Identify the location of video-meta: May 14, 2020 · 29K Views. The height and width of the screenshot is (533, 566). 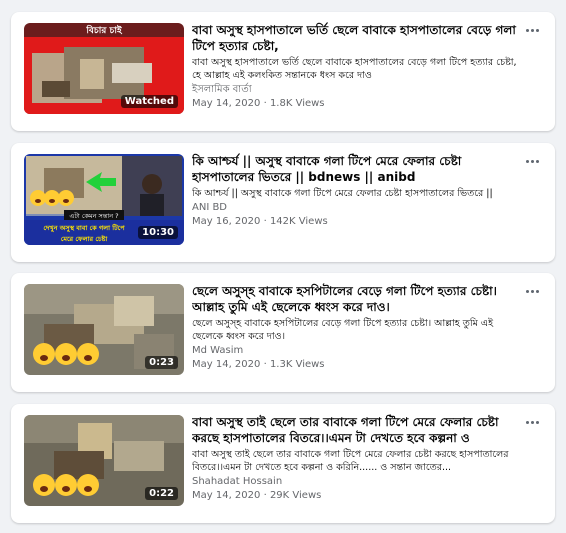
(355, 495).